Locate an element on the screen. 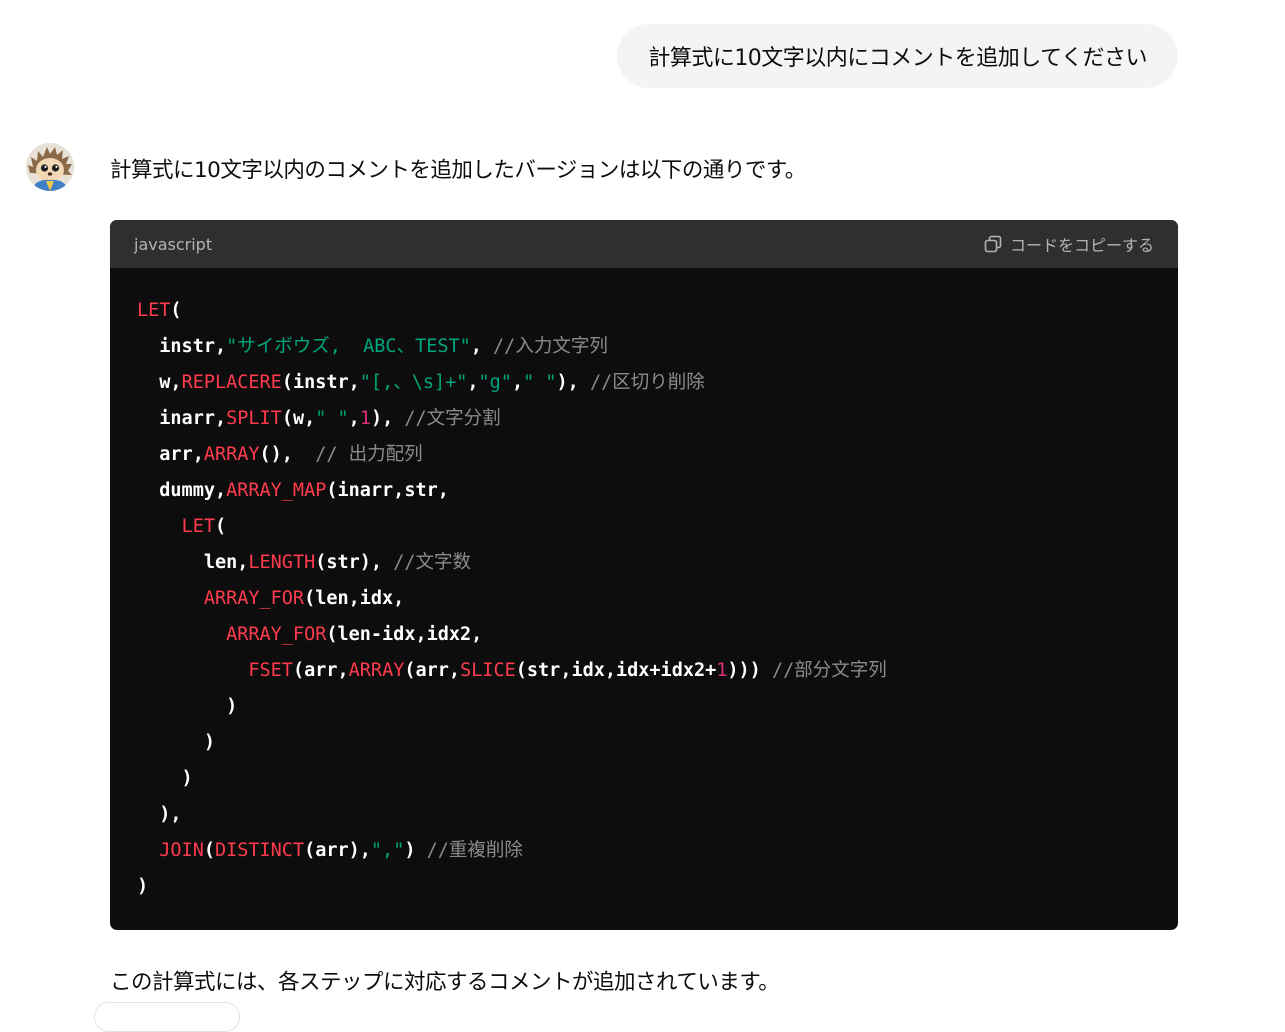 This screenshot has width=1285, height=1032. code-keyword: FSET is located at coordinates (270, 670).